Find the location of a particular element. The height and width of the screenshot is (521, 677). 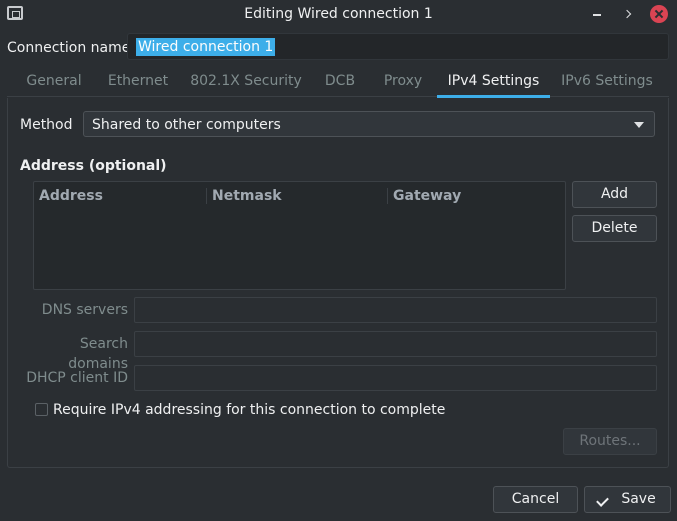

require-ipv4-checkbox is located at coordinates (41, 409).